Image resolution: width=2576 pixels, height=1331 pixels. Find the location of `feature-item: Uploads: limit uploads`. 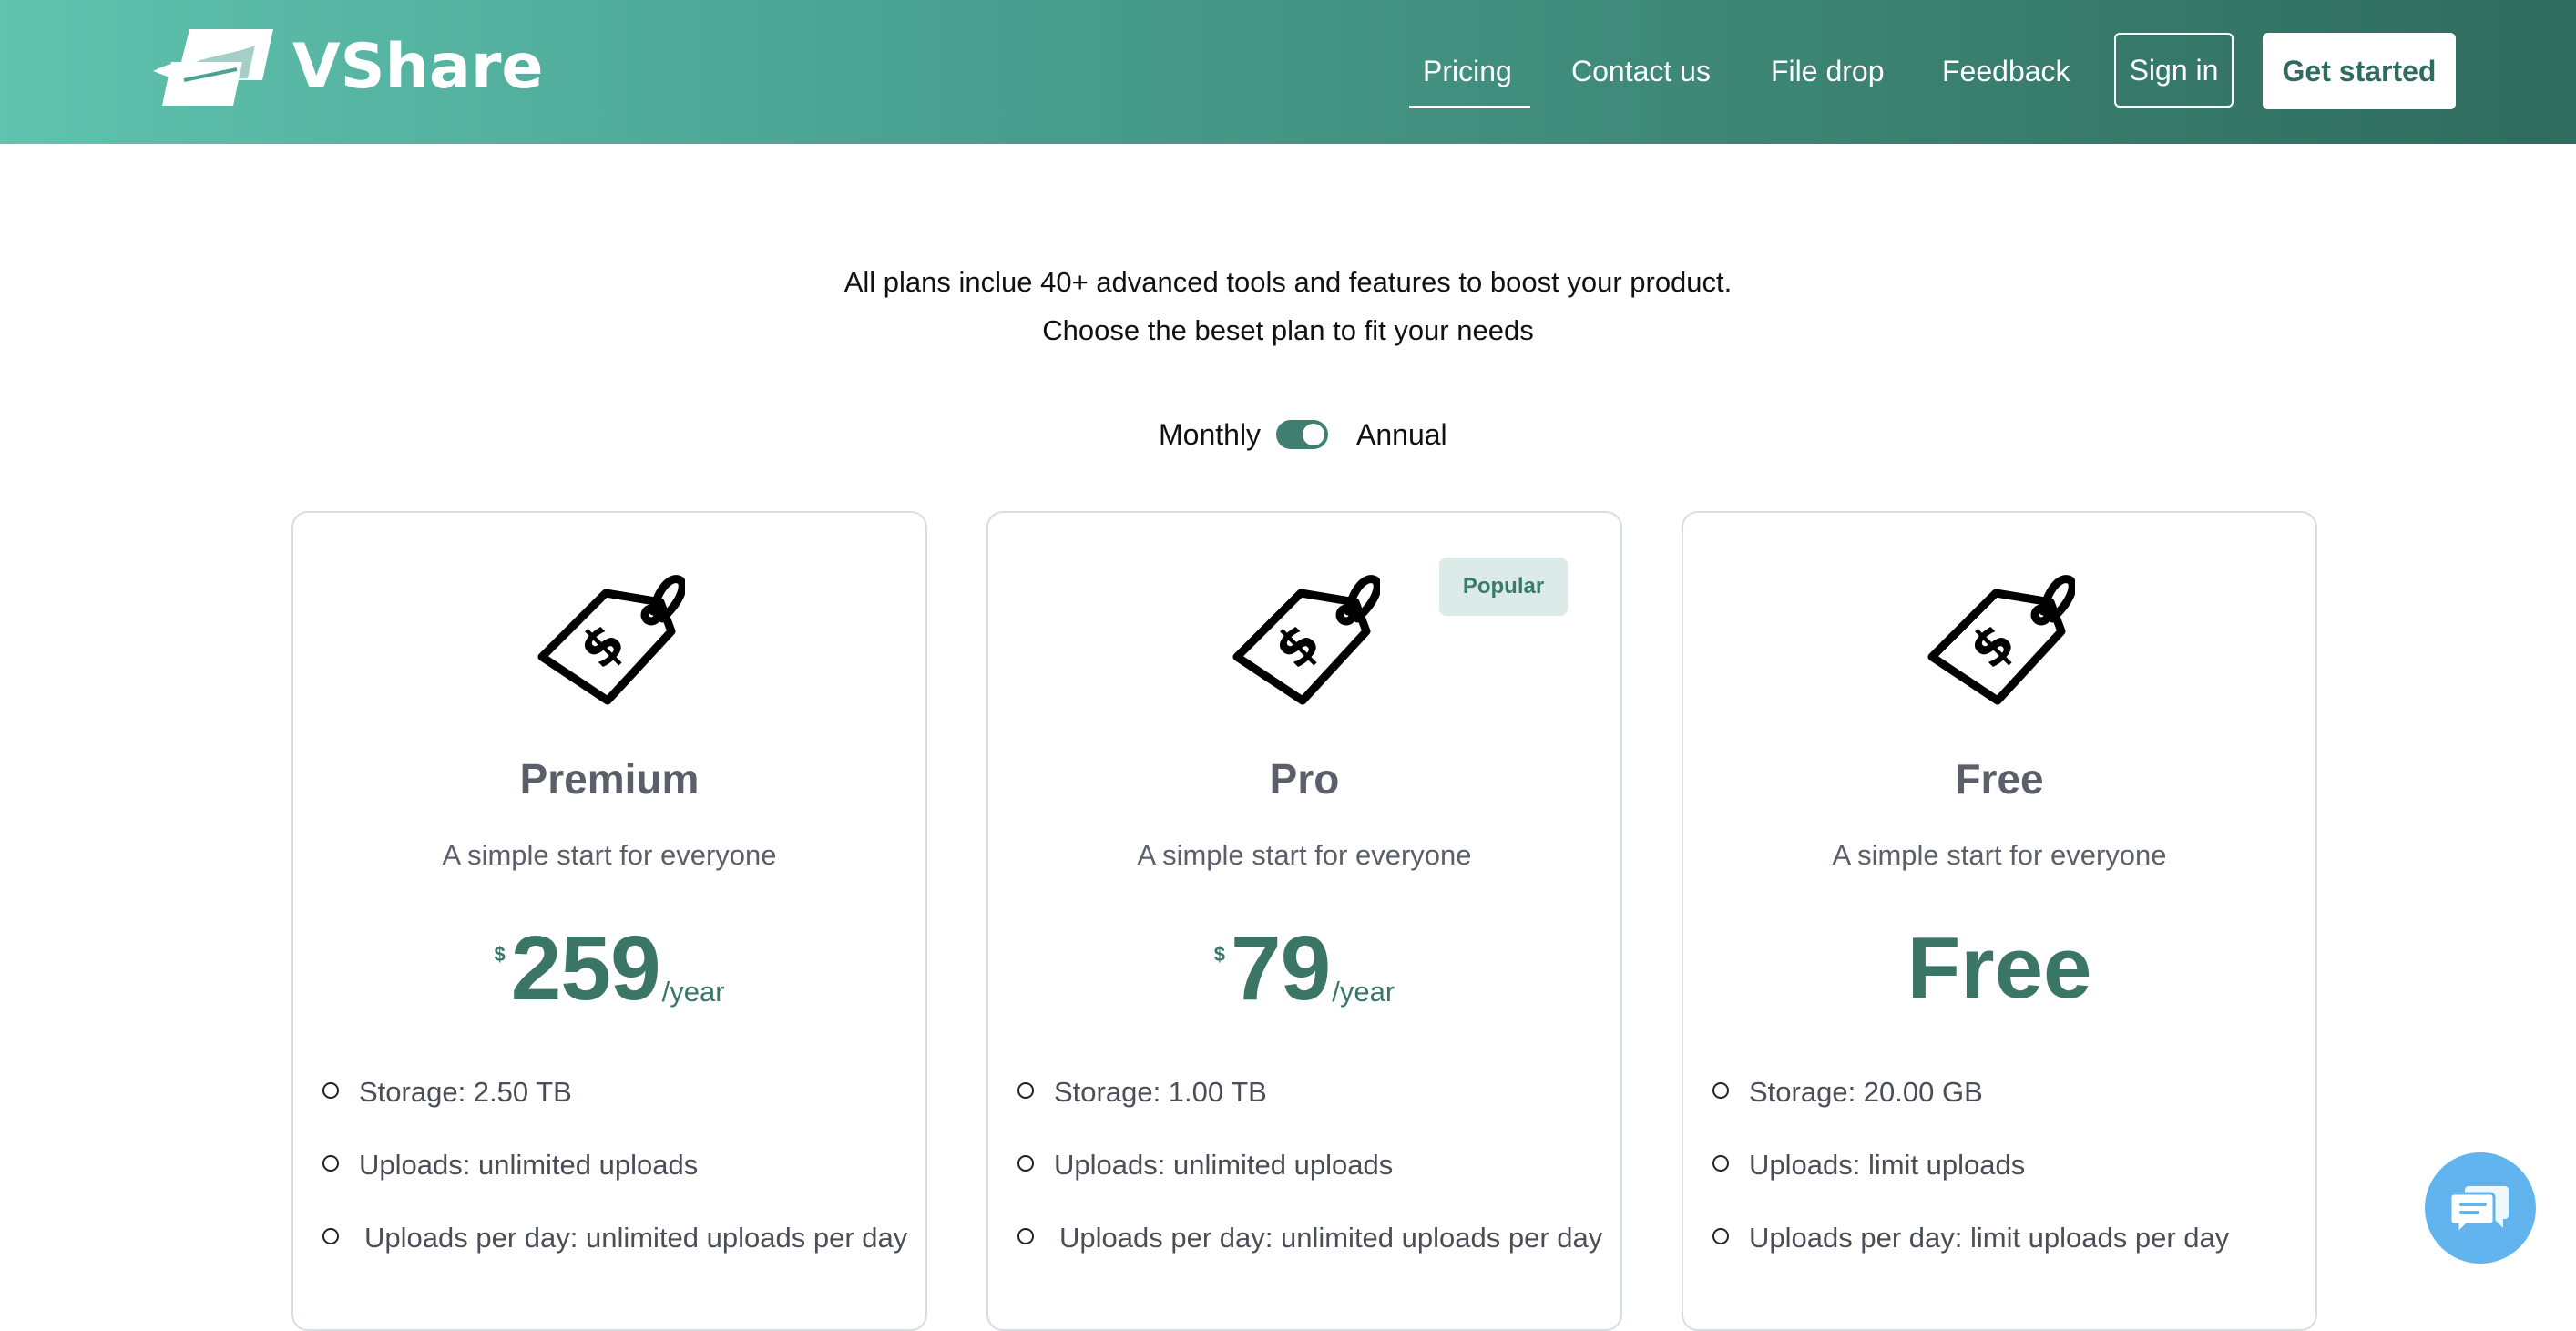

feature-item: Uploads: limit uploads is located at coordinates (2004, 1182).